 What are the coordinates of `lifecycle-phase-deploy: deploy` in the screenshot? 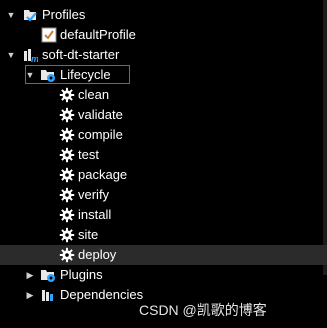 It's located at (160, 255).